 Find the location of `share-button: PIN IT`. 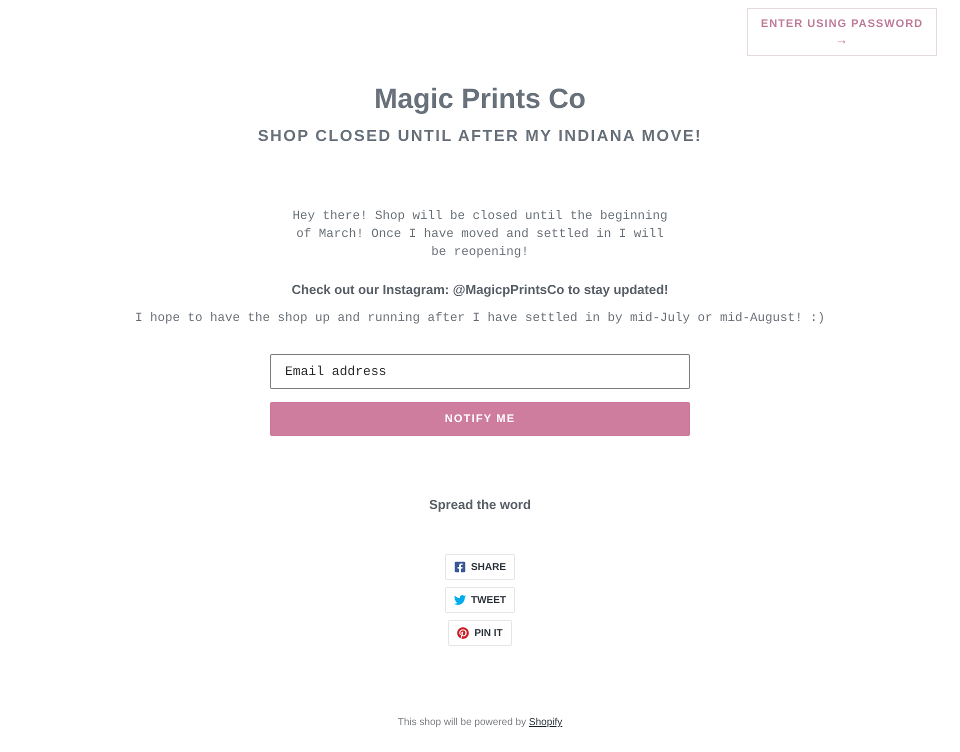

share-button: PIN IT is located at coordinates (480, 633).